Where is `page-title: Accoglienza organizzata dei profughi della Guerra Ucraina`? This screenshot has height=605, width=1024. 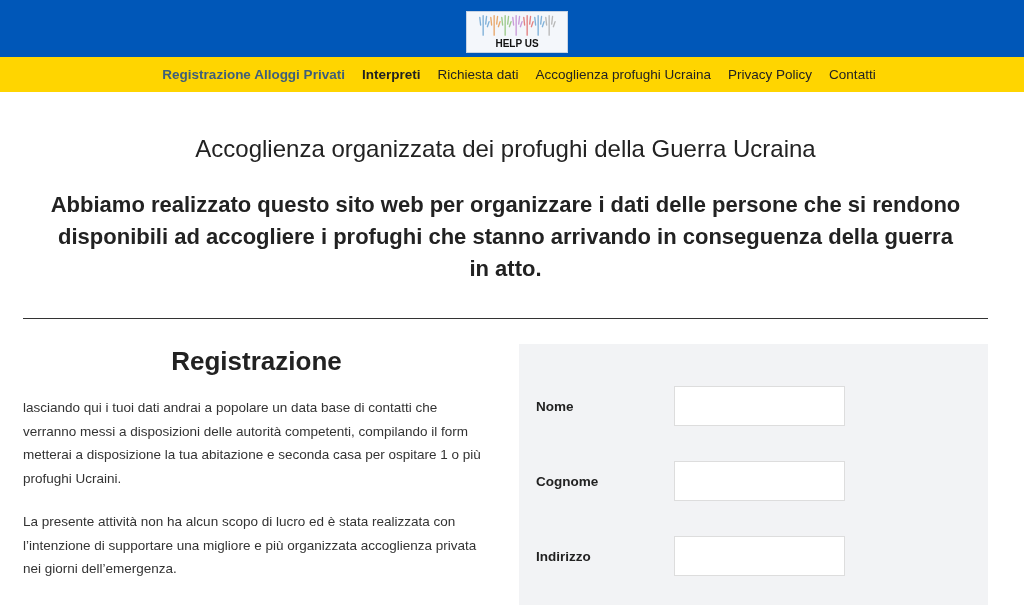 page-title: Accoglienza organizzata dei profughi della Guerra Ucraina is located at coordinates (505, 149).